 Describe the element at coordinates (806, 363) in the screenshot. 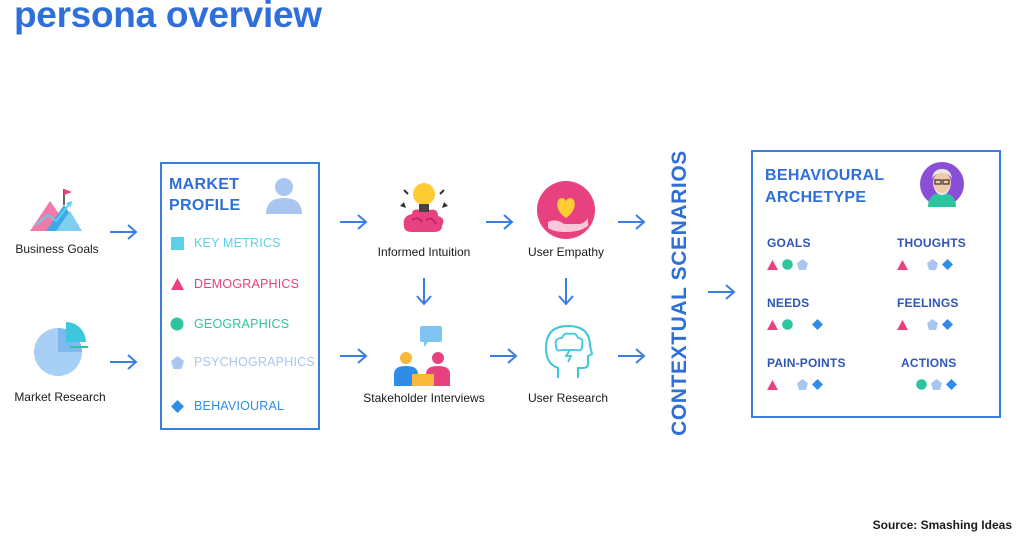

I see `archetype-section-label: PAIN-POINTS` at that location.